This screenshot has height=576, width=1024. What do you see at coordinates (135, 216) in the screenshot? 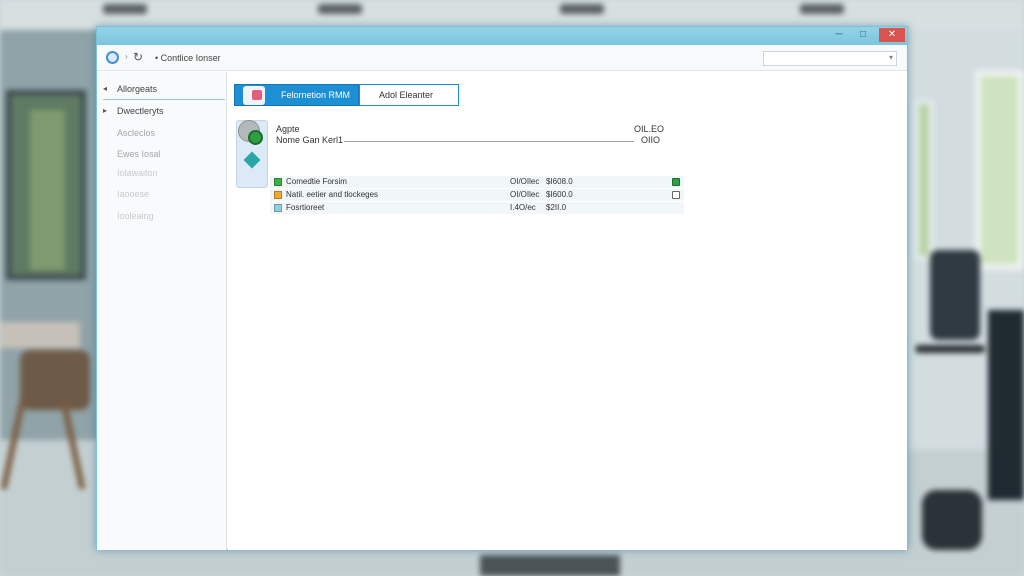
I see `sidebar-item-label: Iooleaing` at bounding box center [135, 216].